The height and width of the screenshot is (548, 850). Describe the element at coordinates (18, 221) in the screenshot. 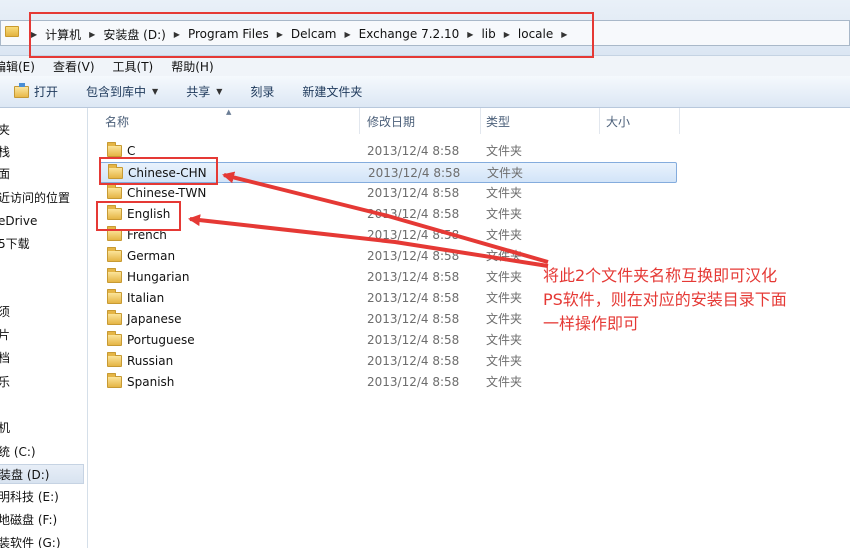

I see `nav-item-onedrive: eDrive` at that location.